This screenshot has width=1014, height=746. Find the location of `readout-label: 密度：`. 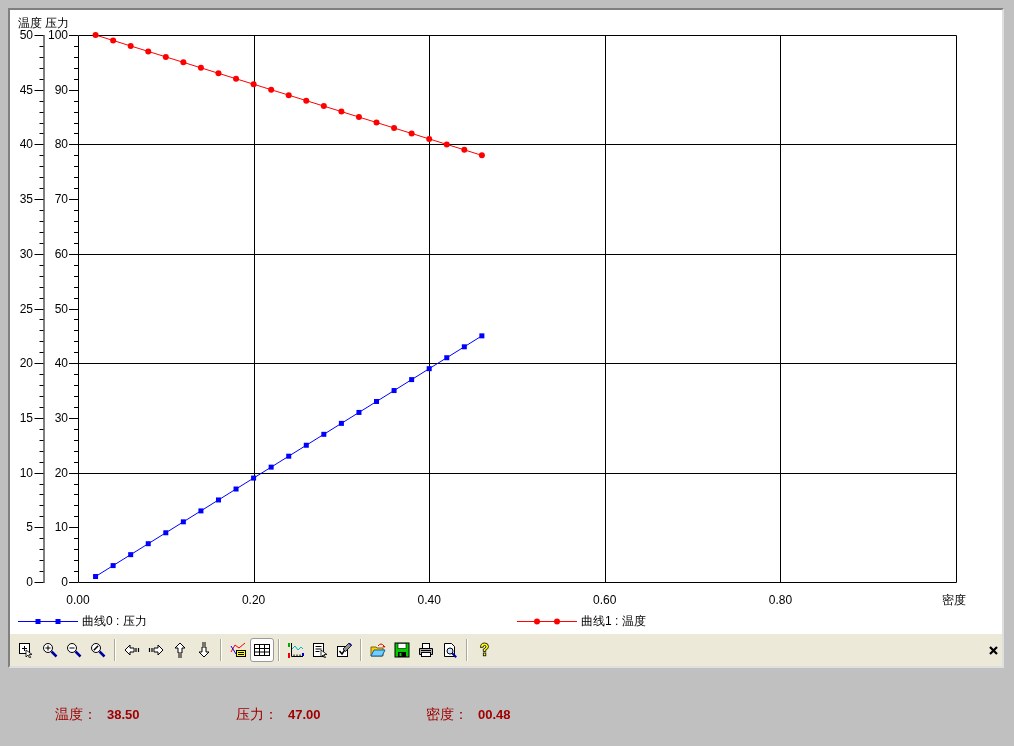

readout-label: 密度： is located at coordinates (447, 715).